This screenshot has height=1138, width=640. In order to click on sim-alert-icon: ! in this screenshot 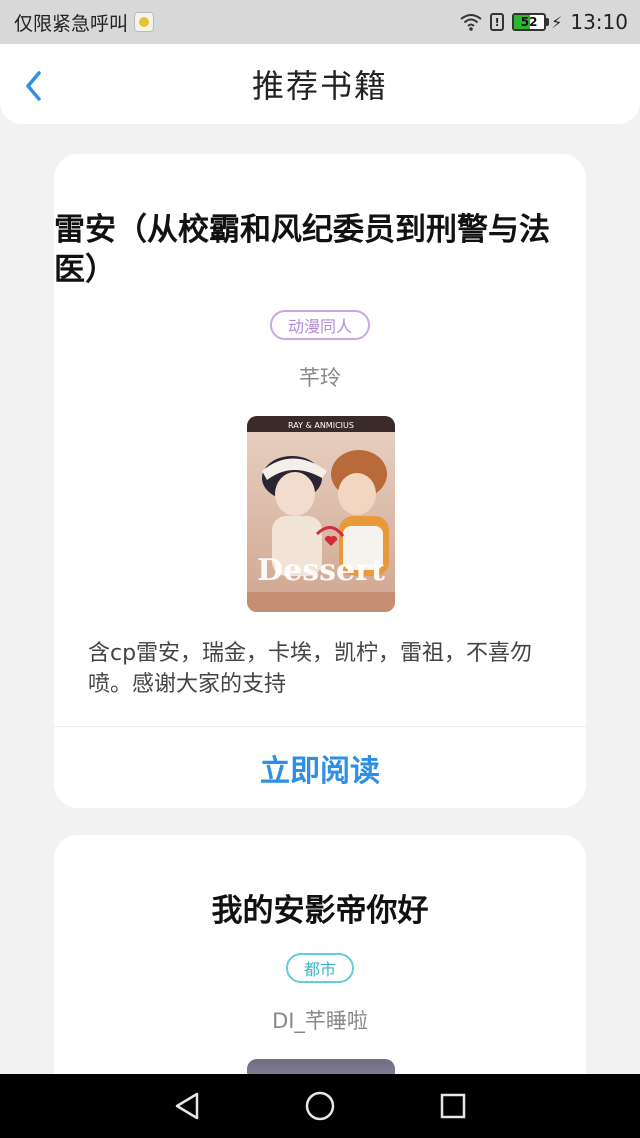, I will do `click(497, 22)`.